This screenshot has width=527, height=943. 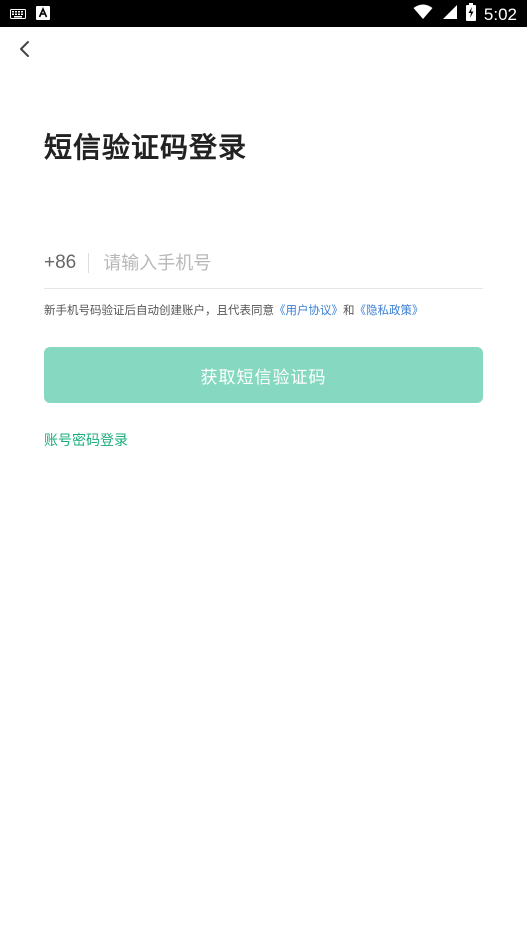 I want to click on battery-charging-icon, so click(x=470, y=14).